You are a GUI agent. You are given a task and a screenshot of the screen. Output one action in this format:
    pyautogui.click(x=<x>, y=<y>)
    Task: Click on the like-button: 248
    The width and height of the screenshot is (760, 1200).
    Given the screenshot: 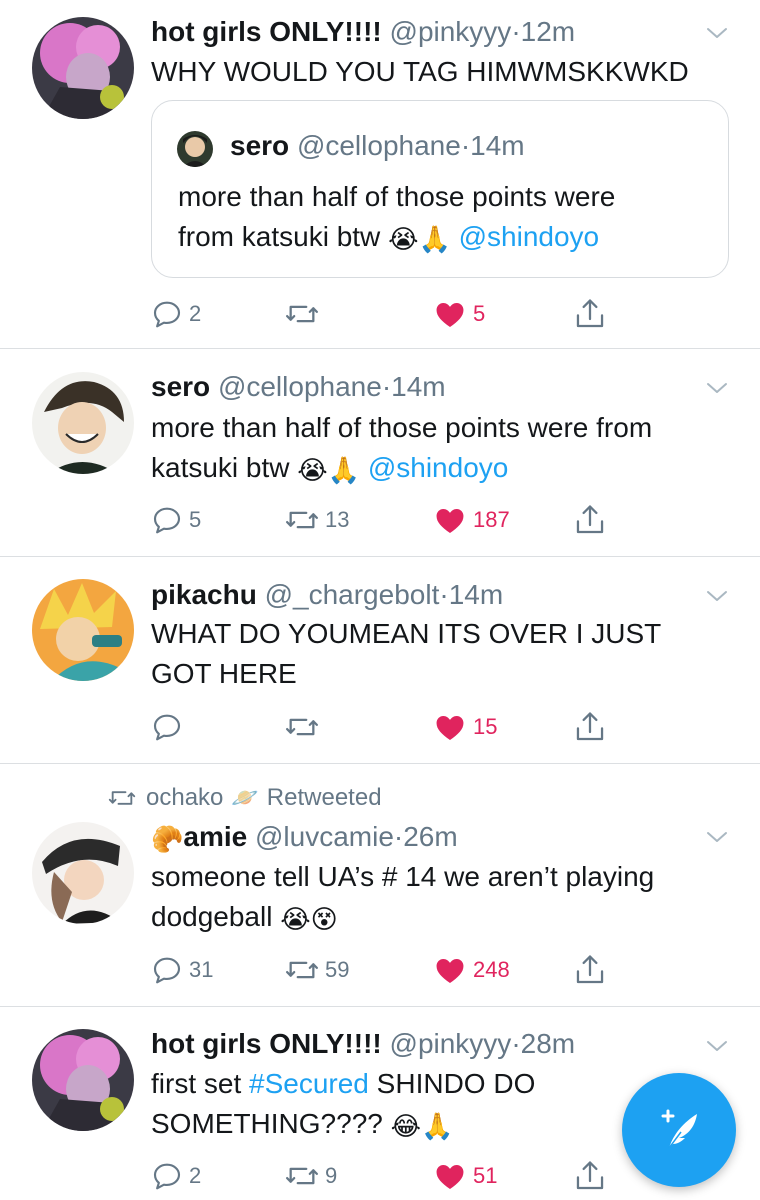 What is the action you would take?
    pyautogui.click(x=471, y=970)
    